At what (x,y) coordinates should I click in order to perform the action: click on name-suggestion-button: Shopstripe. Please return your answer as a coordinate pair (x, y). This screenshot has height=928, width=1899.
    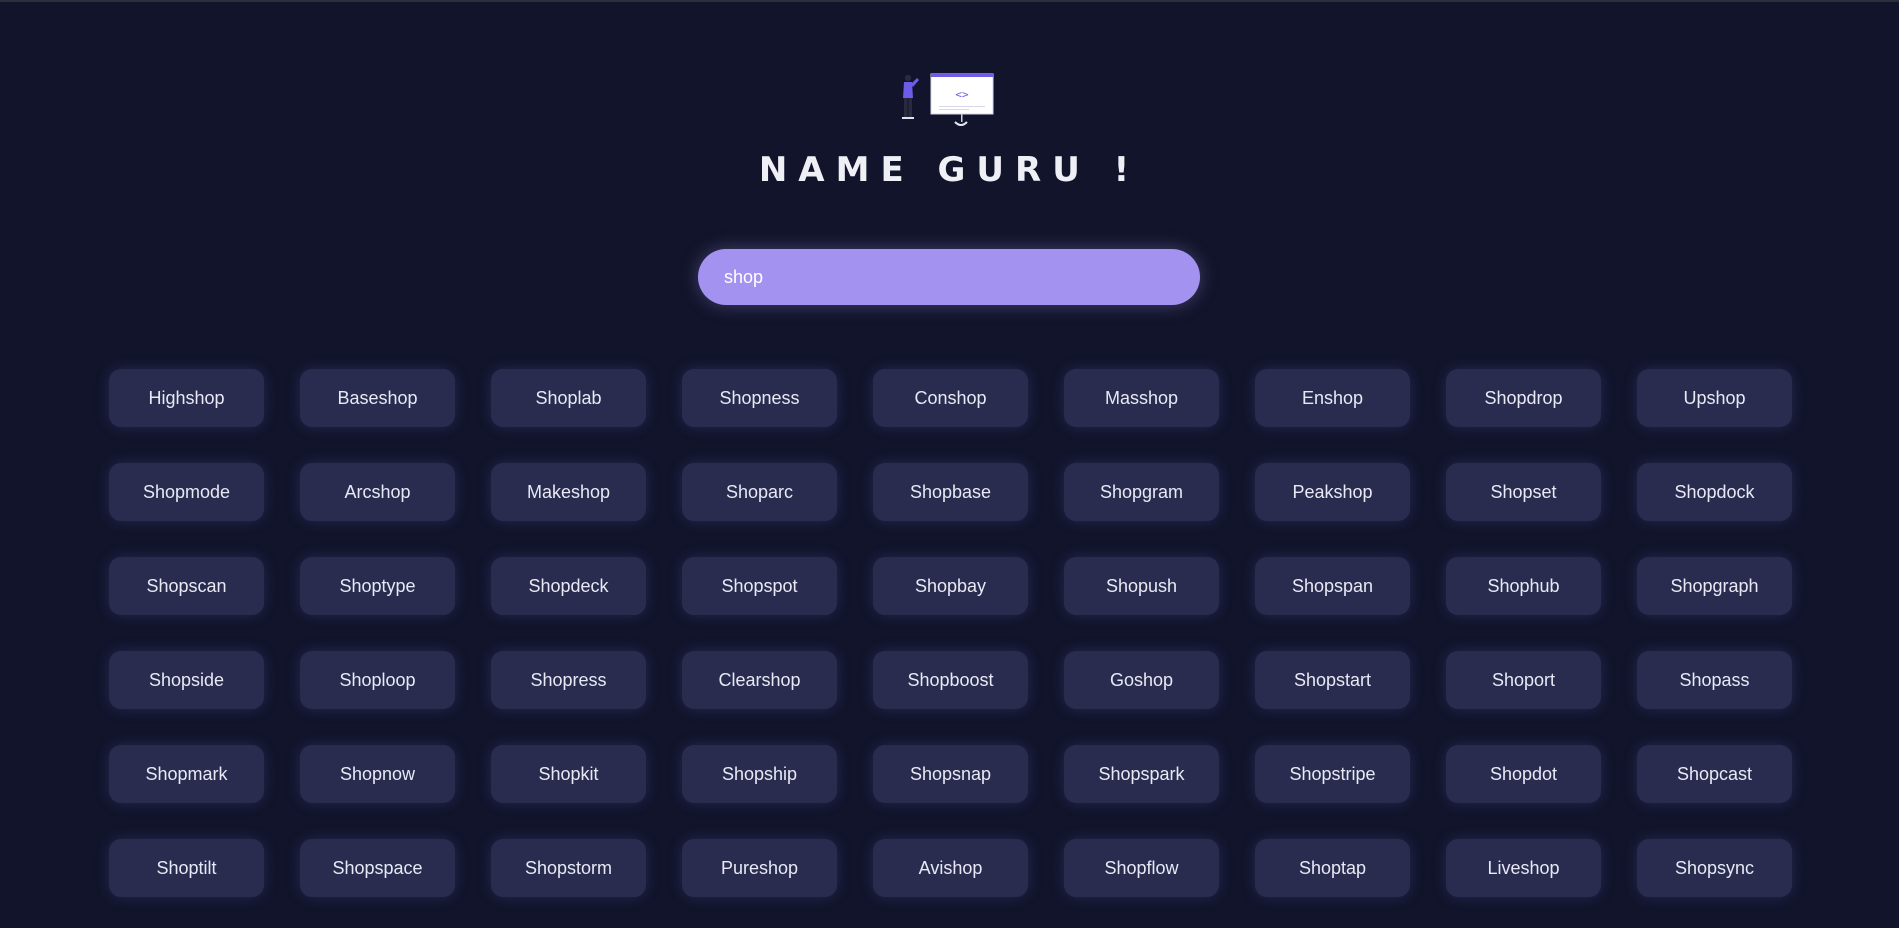
    Looking at the image, I should click on (1332, 774).